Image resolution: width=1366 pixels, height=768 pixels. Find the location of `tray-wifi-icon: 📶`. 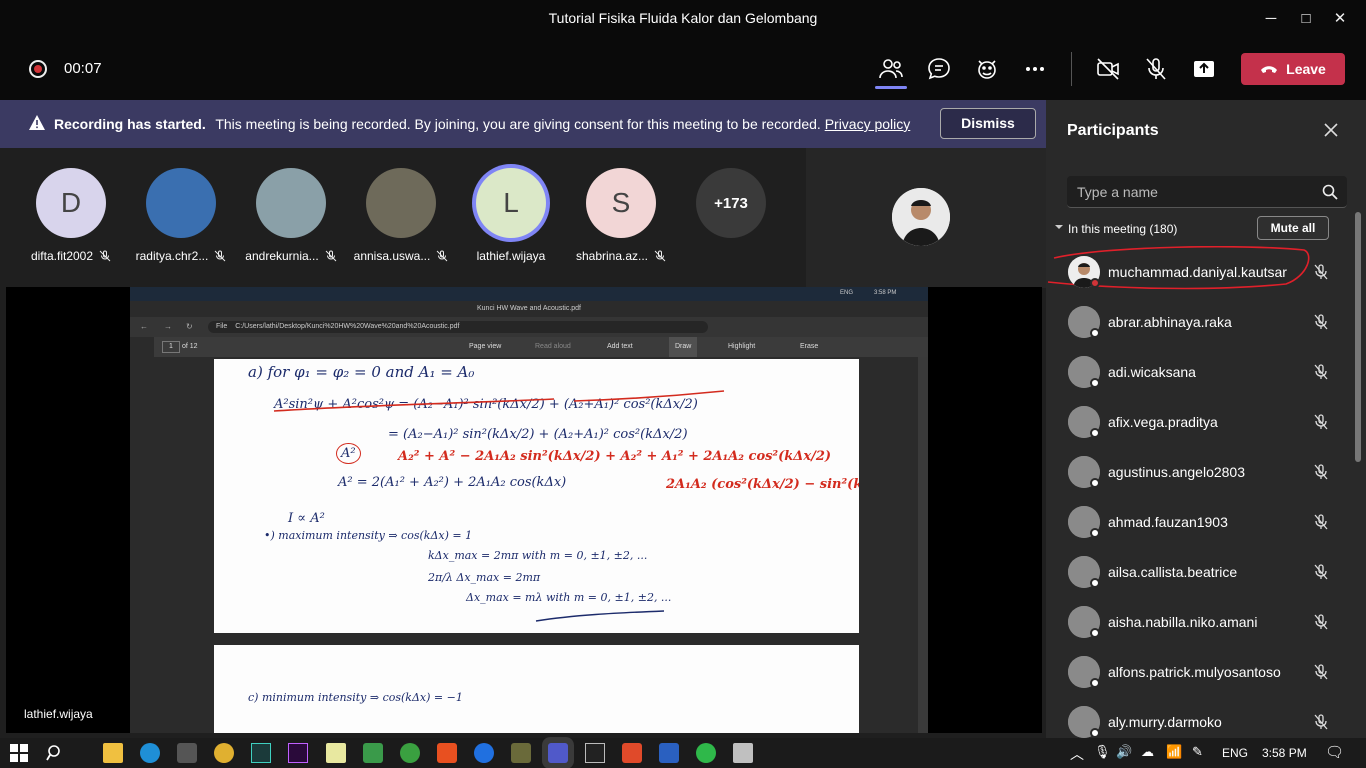

tray-wifi-icon: 📶 is located at coordinates (1174, 752).